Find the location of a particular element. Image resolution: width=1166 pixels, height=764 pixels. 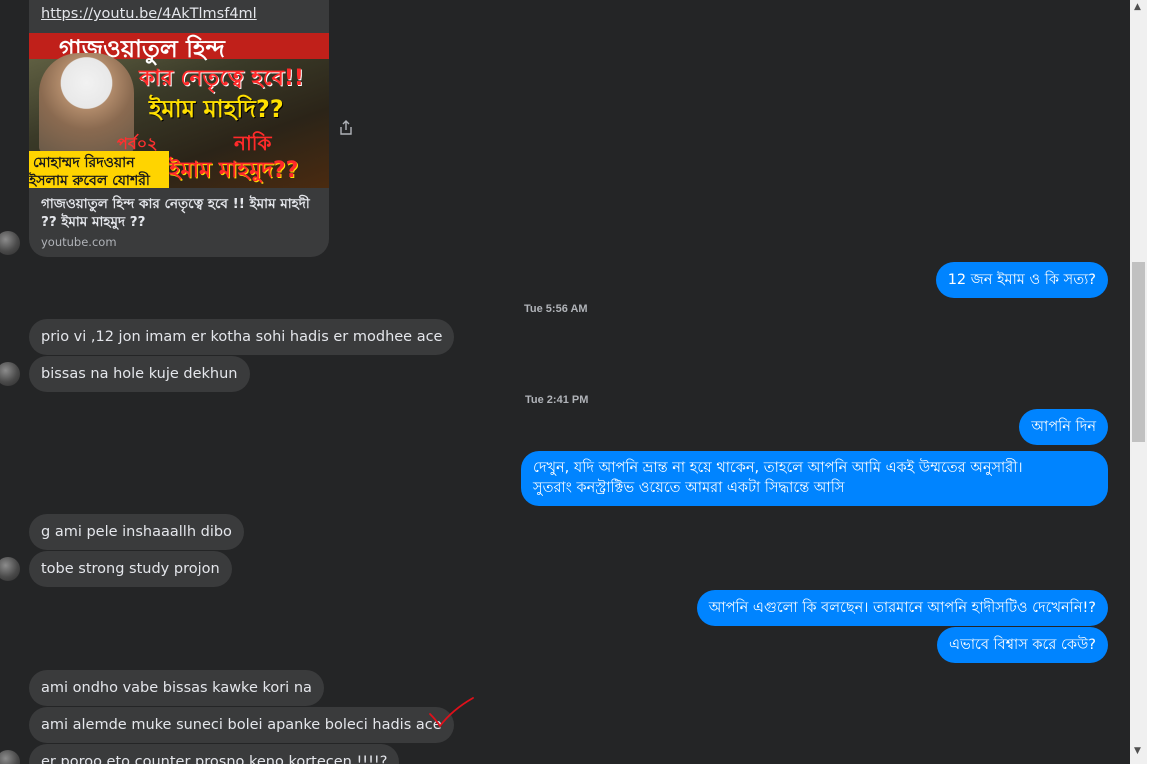

thumbnail-text: ইসলাম রুবেল যোশরী is located at coordinates (89, 180).